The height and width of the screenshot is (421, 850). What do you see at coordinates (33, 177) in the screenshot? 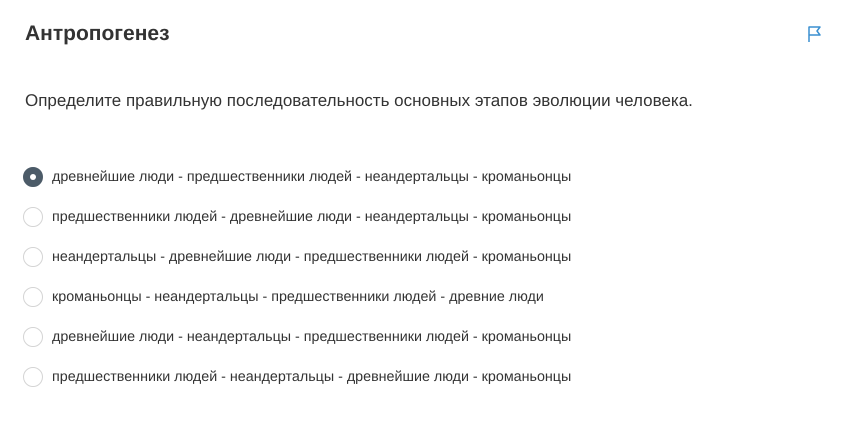
I see `radio-button` at bounding box center [33, 177].